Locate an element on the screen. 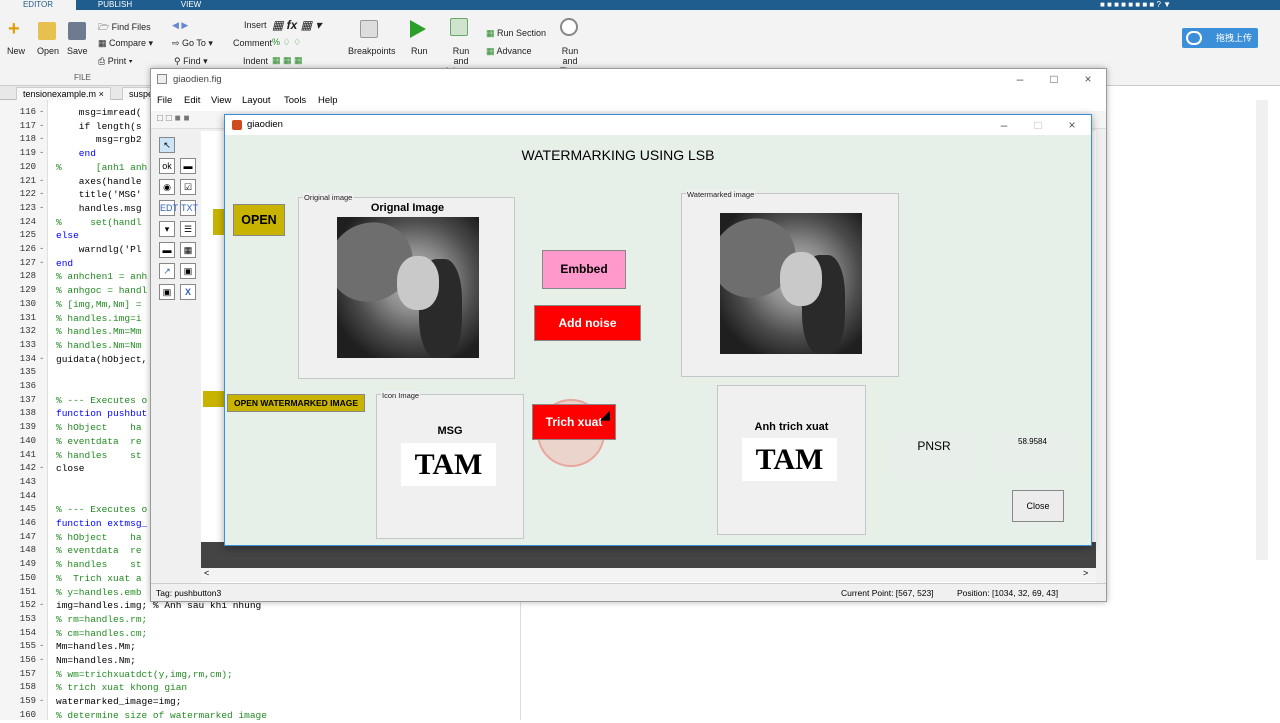 The image size is (1280, 723). fig-close-button: × is located at coordinates (1072, 125).